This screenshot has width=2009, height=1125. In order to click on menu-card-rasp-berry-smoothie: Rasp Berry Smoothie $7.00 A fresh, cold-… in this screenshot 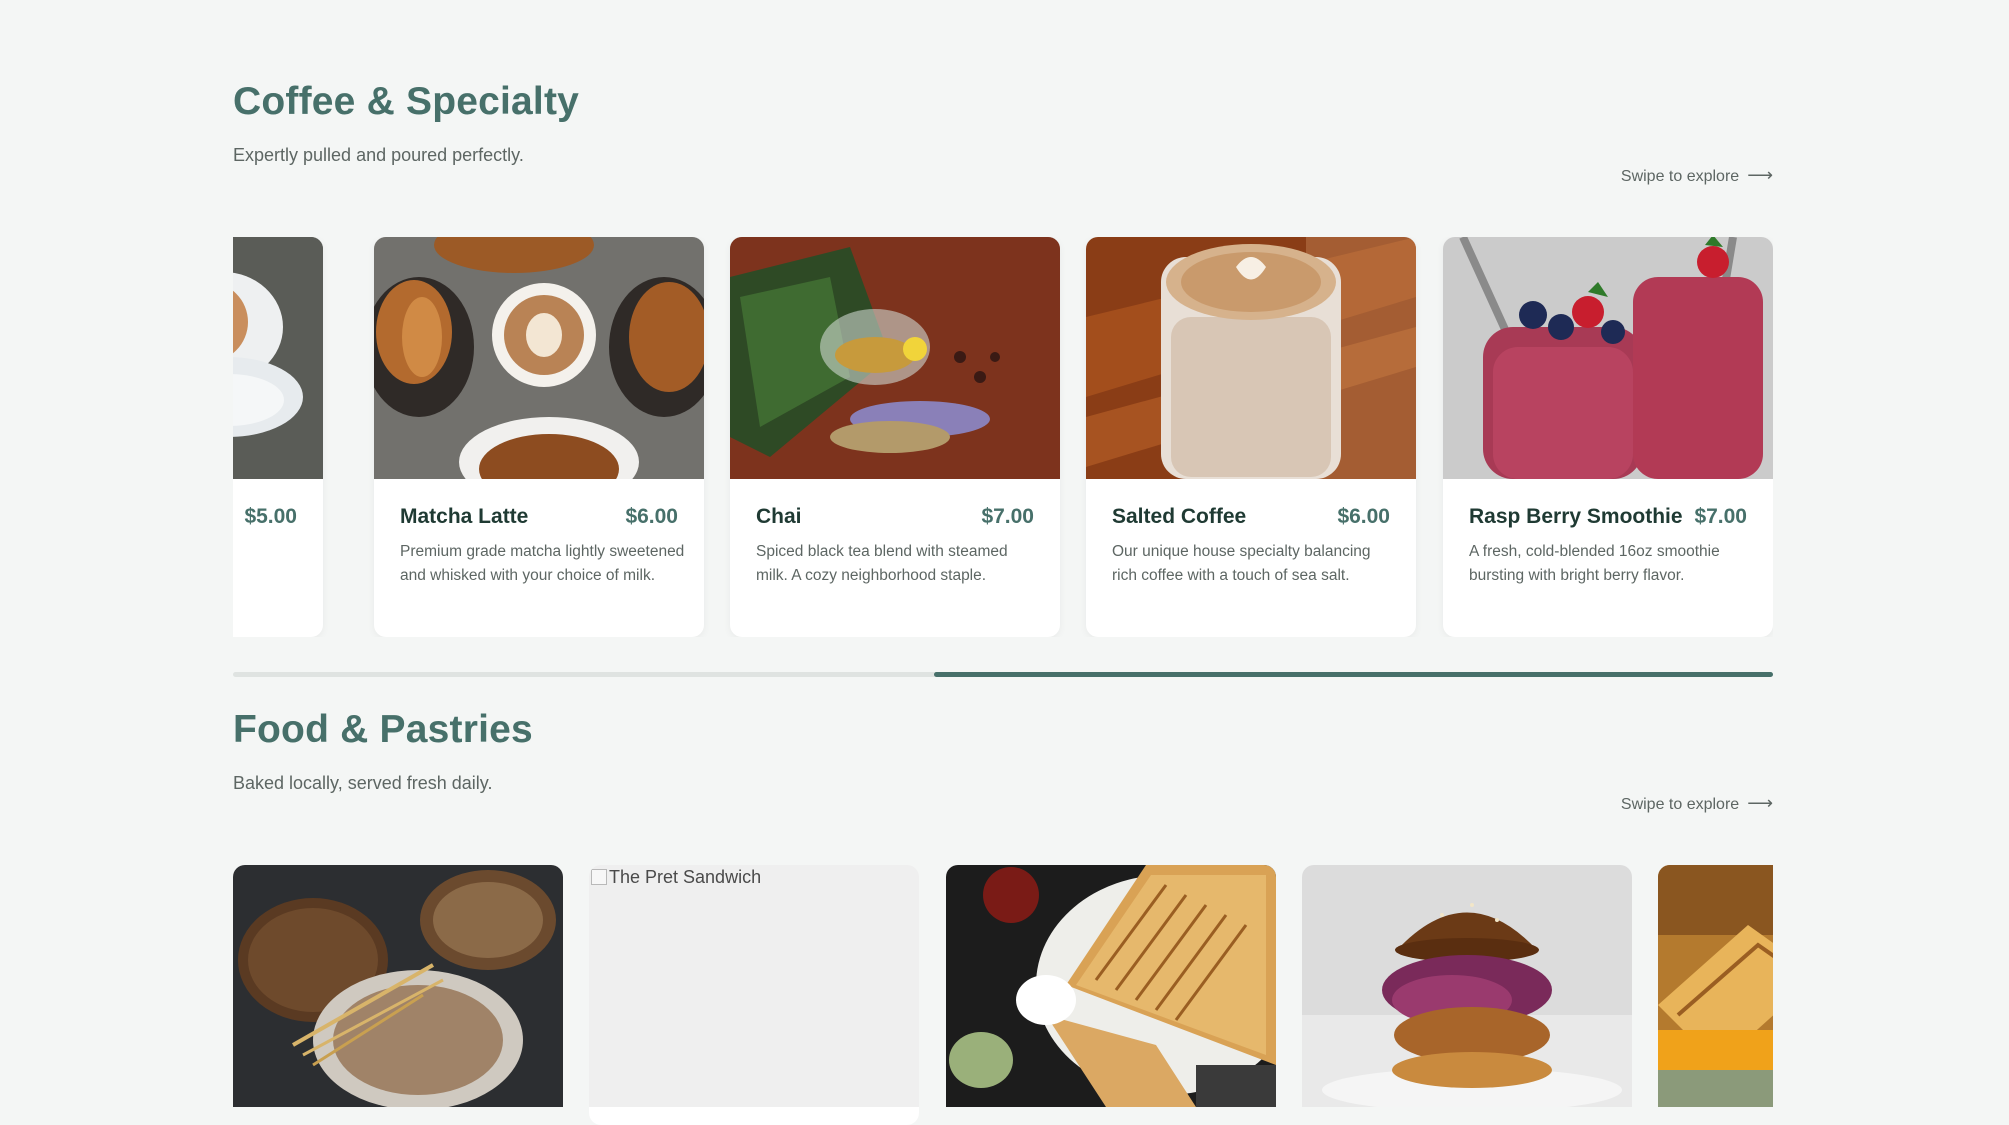, I will do `click(1608, 437)`.